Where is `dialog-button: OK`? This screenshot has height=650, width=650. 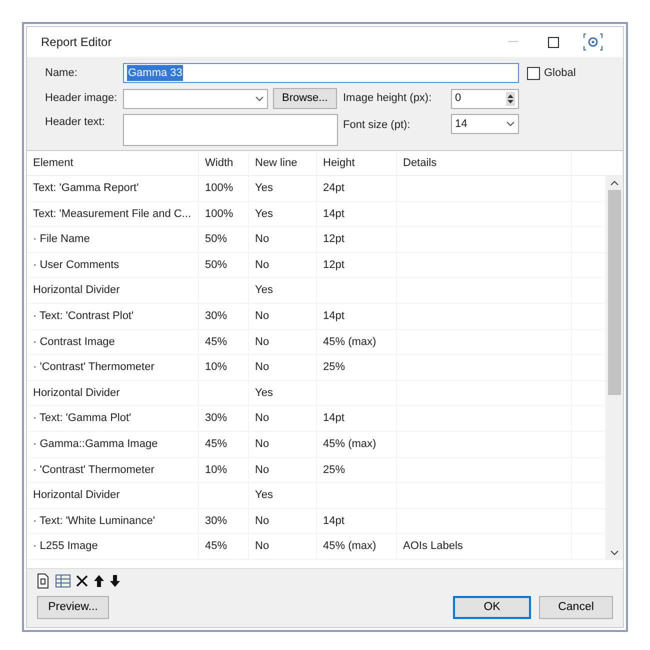 dialog-button: OK is located at coordinates (492, 607).